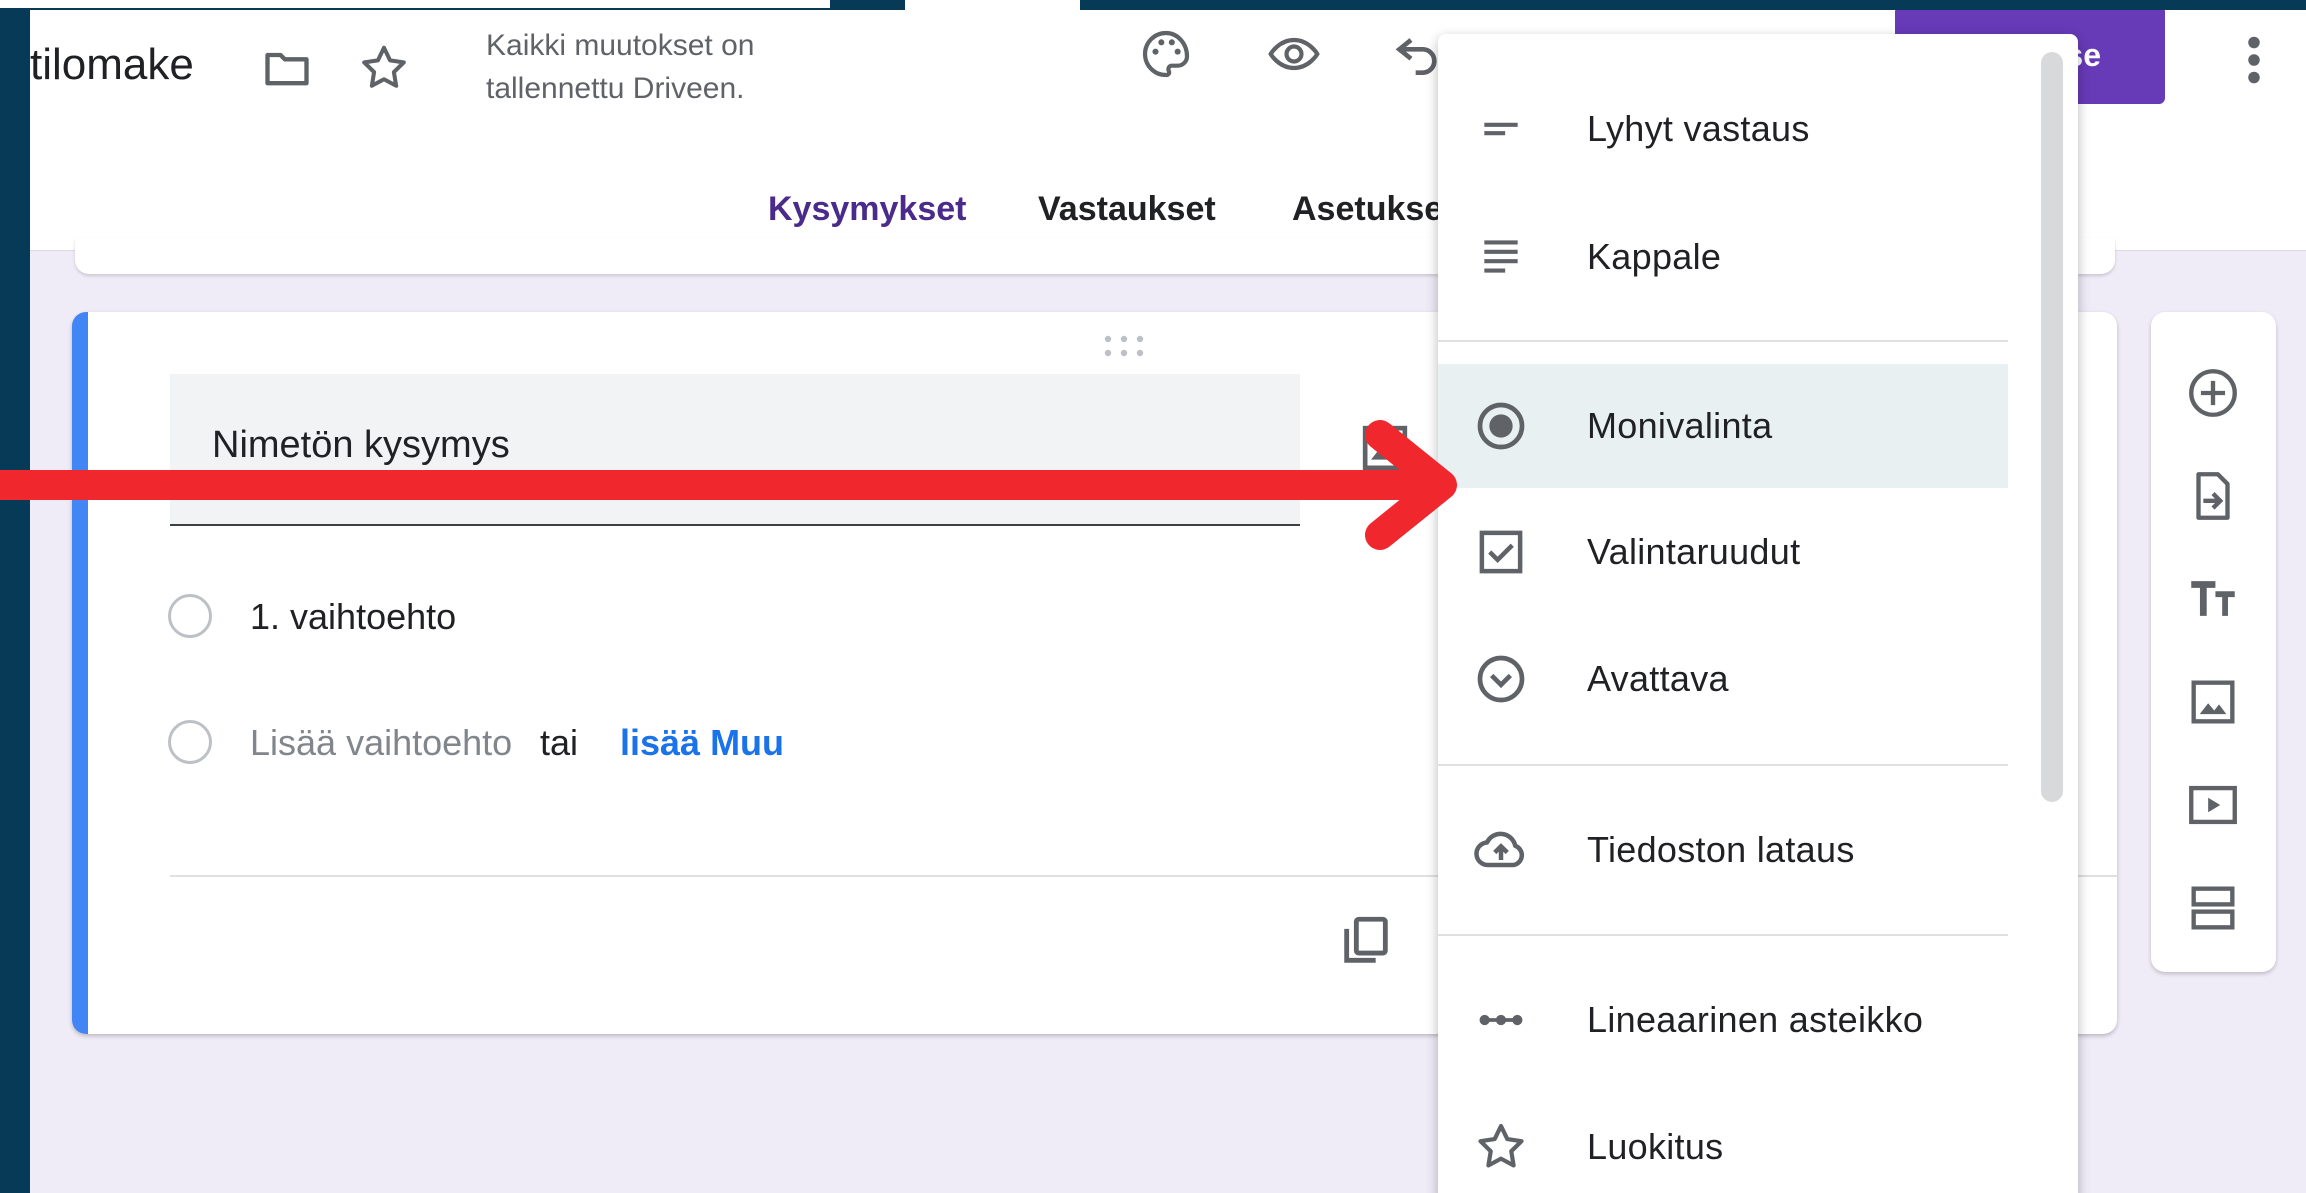  I want to click on save-status: Kaikki muutokset on tallennettu Driveen., so click(666, 67).